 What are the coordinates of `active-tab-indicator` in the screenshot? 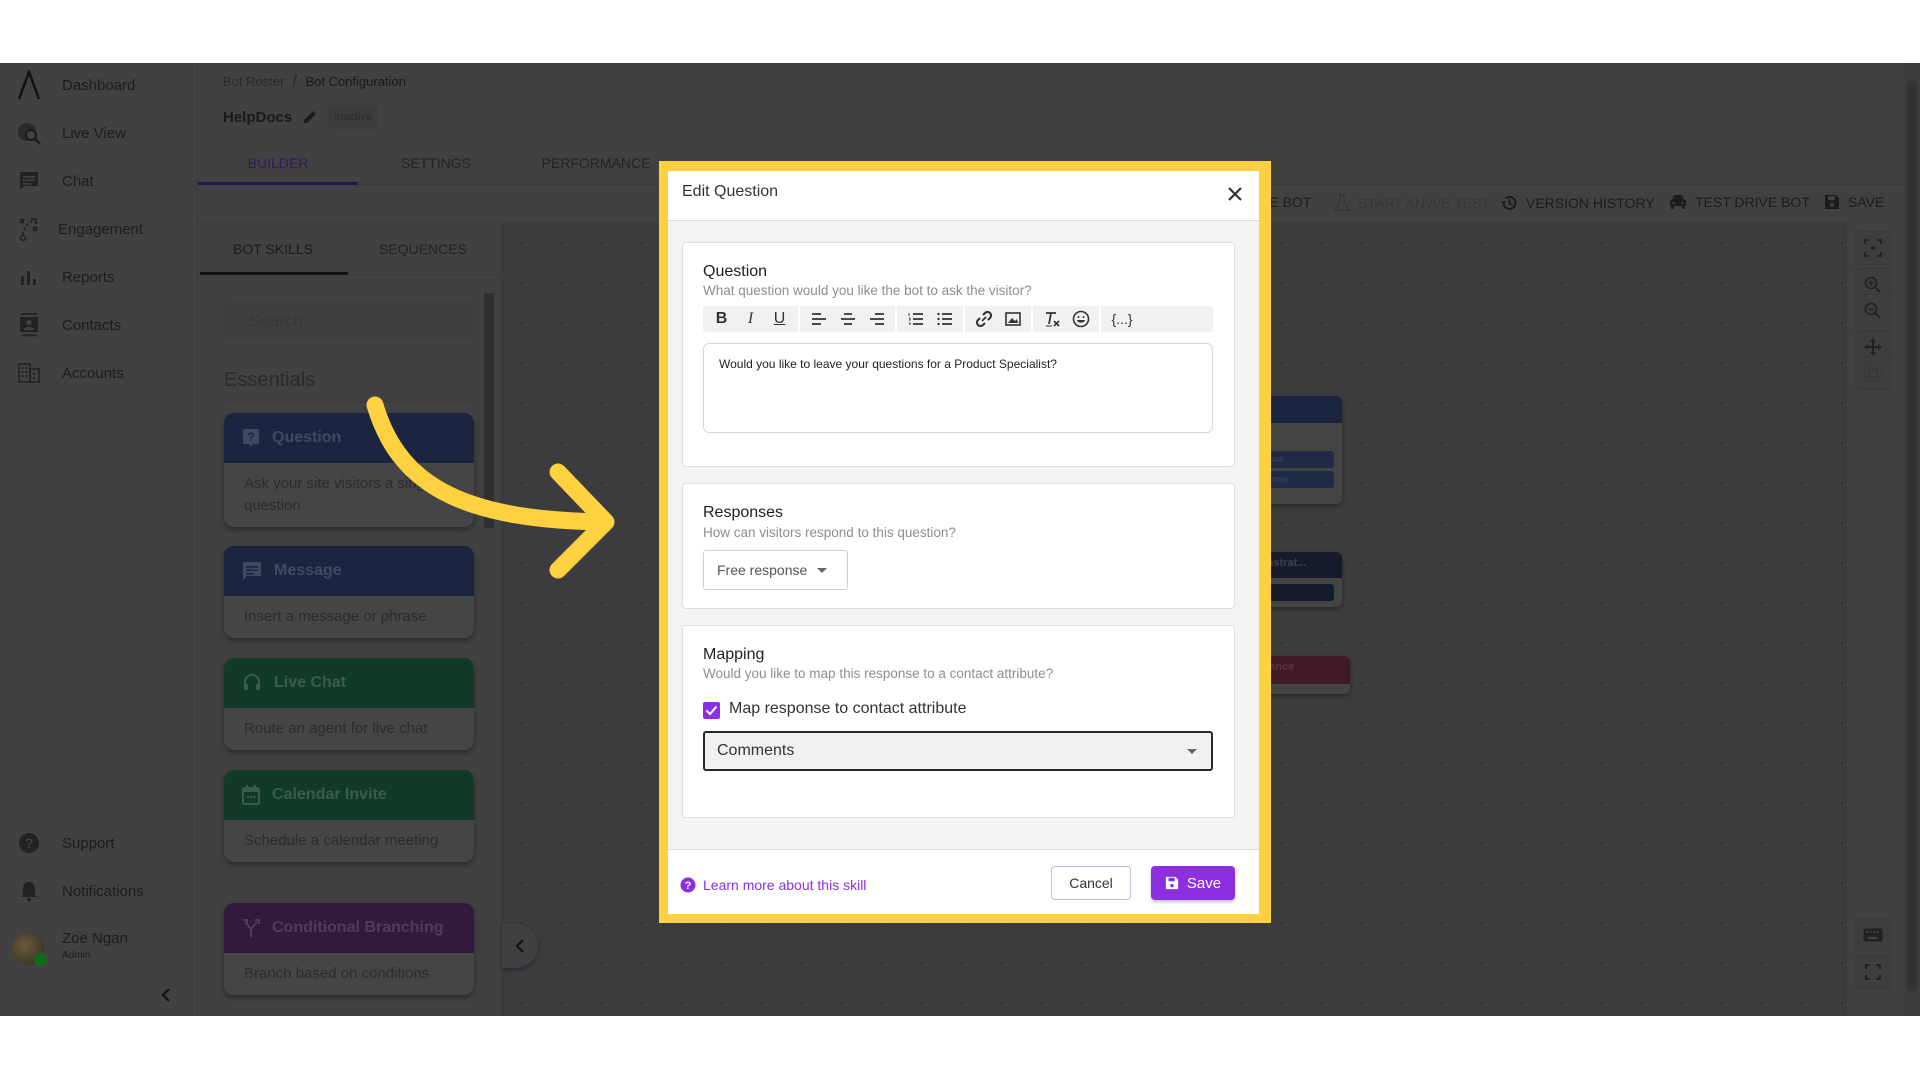 It's located at (274, 273).